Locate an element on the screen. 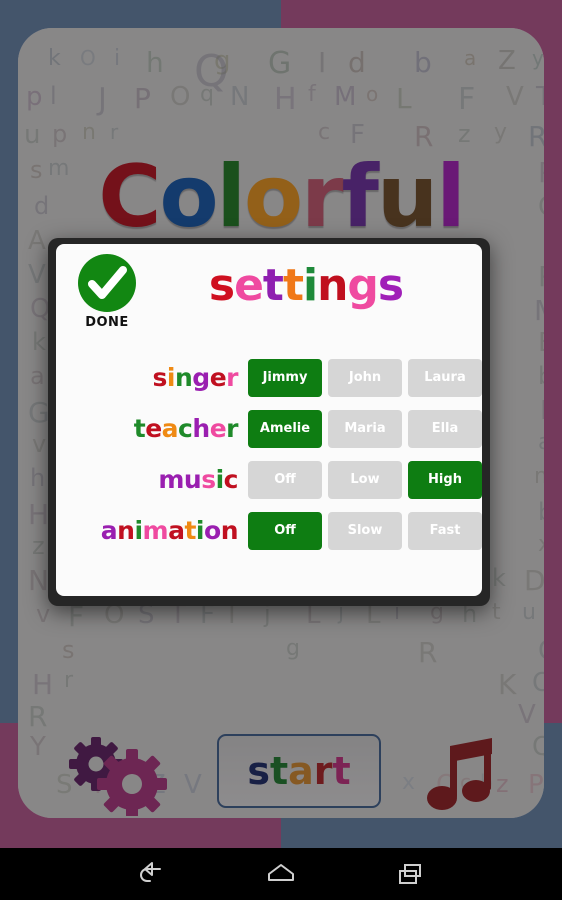 Image resolution: width=562 pixels, height=900 pixels. option-animation-slow: Slow is located at coordinates (365, 530).